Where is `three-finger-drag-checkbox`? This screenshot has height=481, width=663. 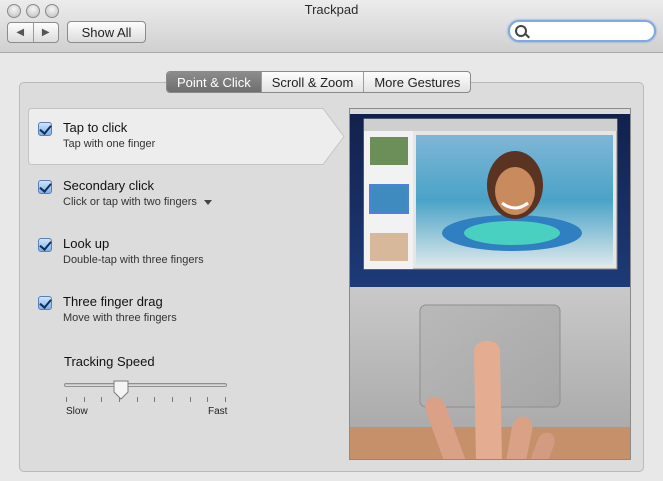 three-finger-drag-checkbox is located at coordinates (45, 303).